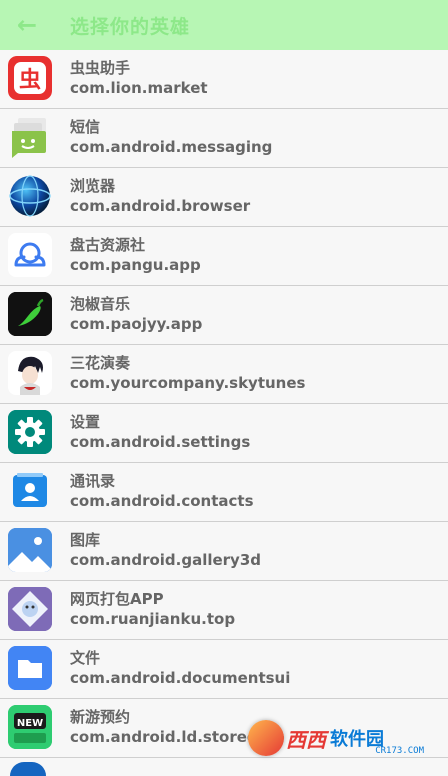 The image size is (448, 776). Describe the element at coordinates (266, 738) in the screenshot. I see `watermark-logo` at that location.